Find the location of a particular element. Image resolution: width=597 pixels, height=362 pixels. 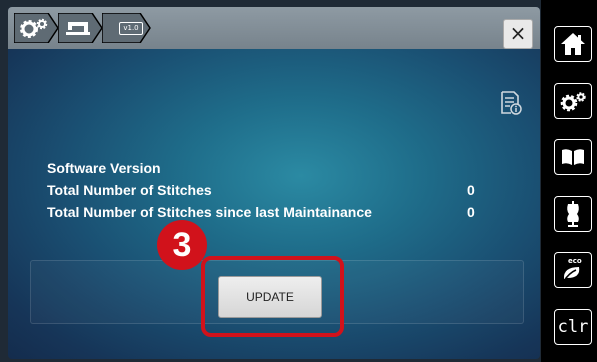

book-icon is located at coordinates (573, 157).